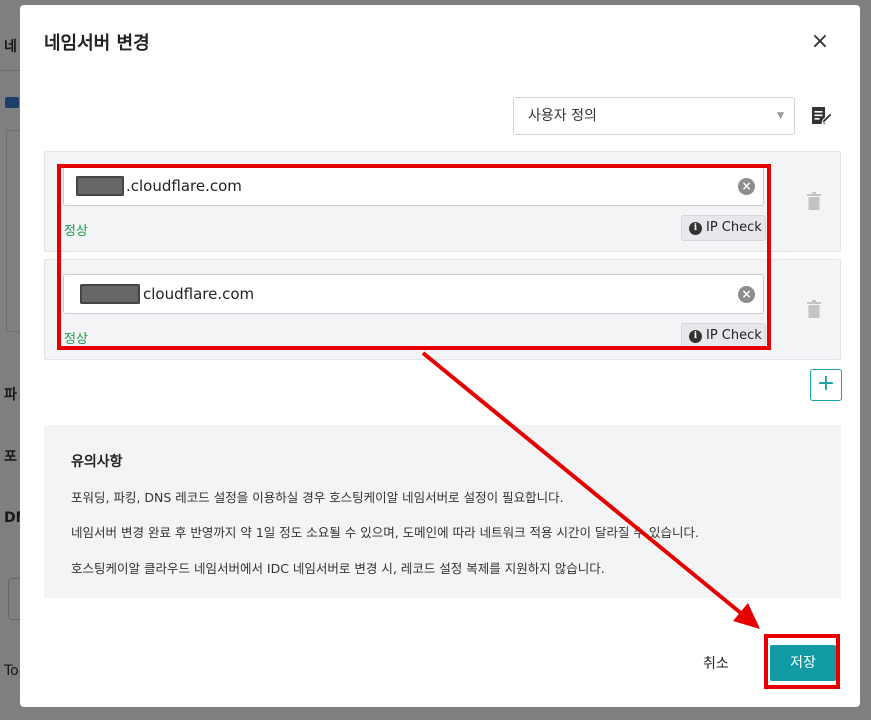 The height and width of the screenshot is (720, 871). What do you see at coordinates (780, 116) in the screenshot?
I see `chevron-down-icon: ▼` at bounding box center [780, 116].